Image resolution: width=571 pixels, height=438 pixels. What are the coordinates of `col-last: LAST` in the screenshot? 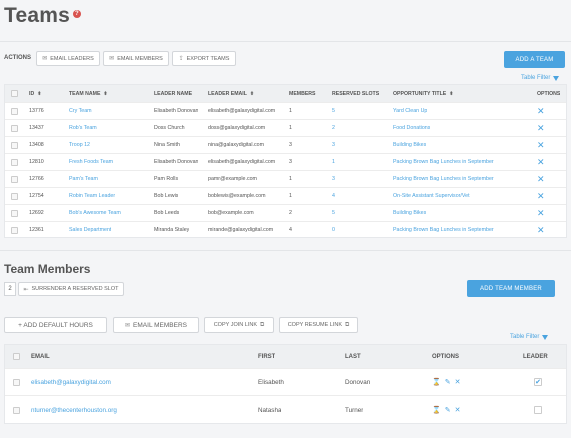 It's located at (353, 356).